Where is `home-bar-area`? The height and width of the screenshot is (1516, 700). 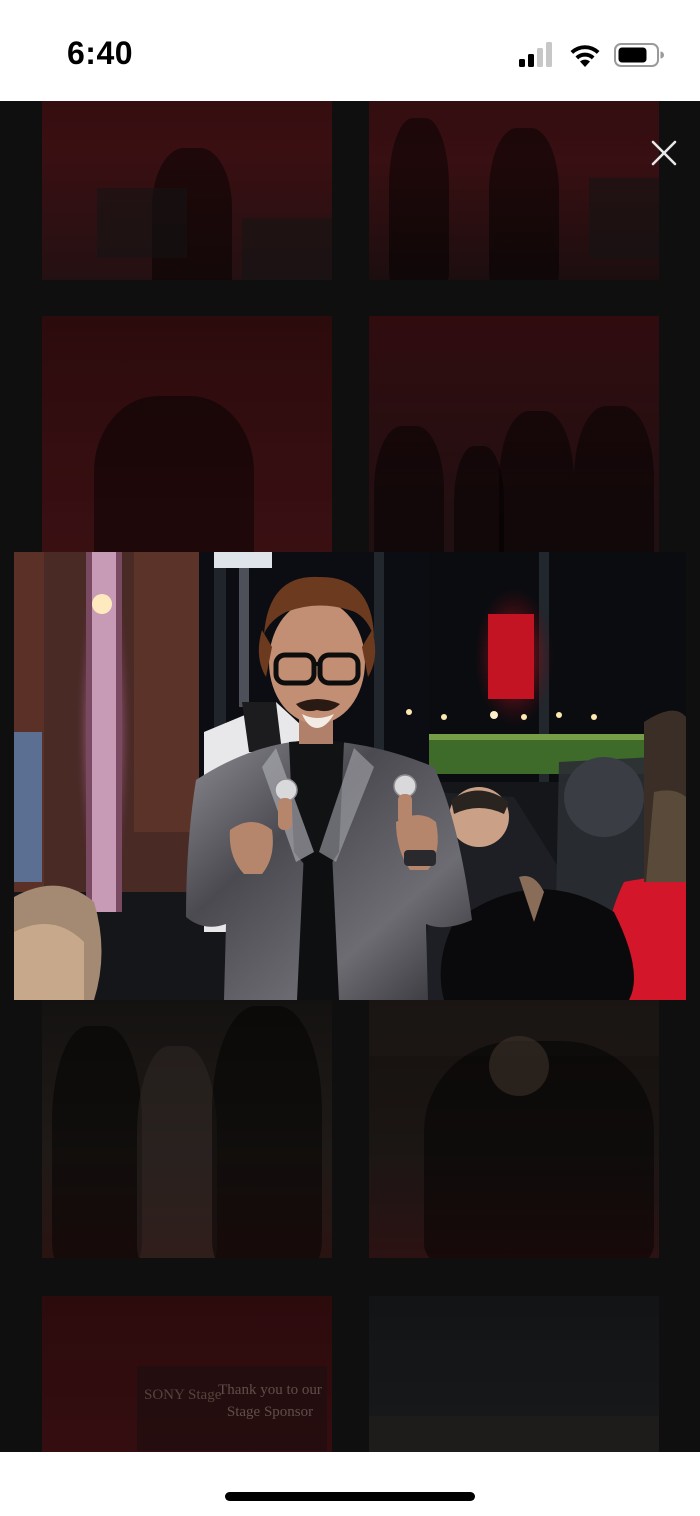 home-bar-area is located at coordinates (350, 1484).